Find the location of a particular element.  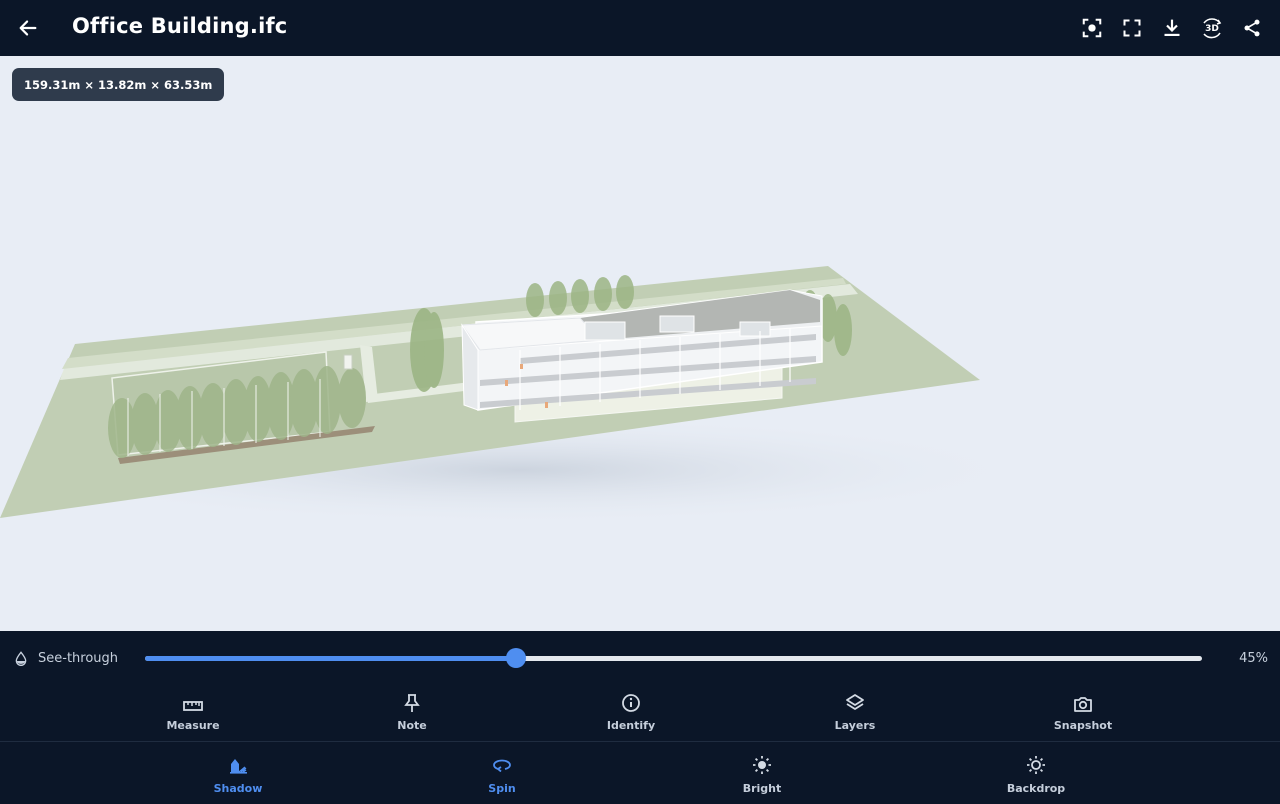

shadow-label: Shadow is located at coordinates (238, 788).